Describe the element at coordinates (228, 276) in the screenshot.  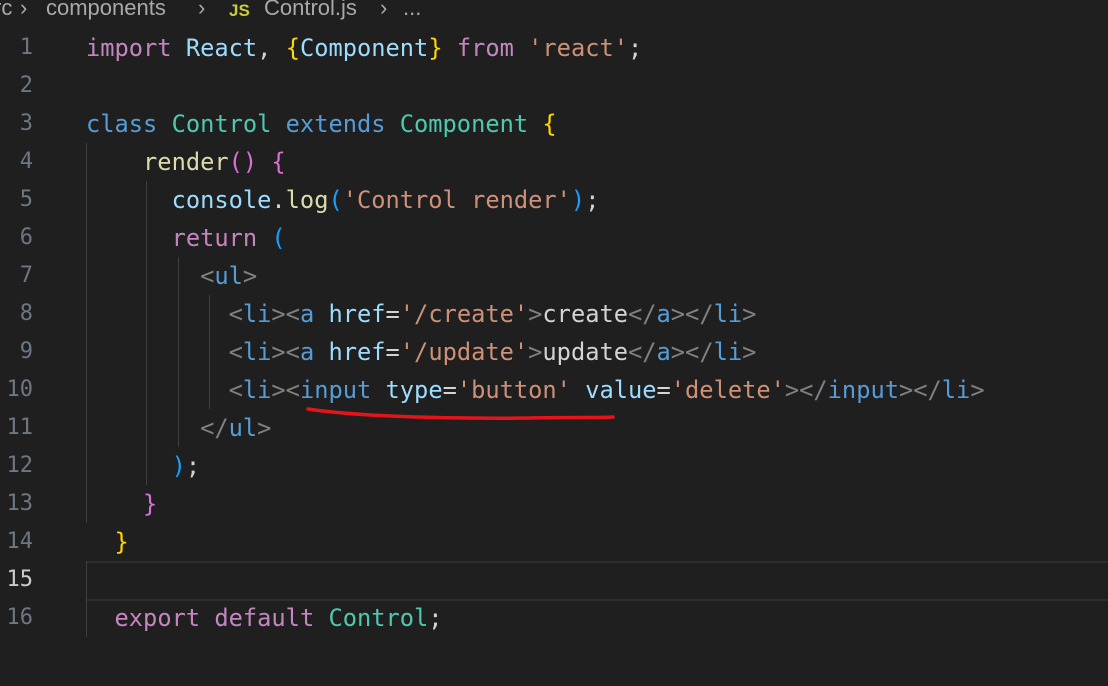
I see `code-token: ul` at that location.